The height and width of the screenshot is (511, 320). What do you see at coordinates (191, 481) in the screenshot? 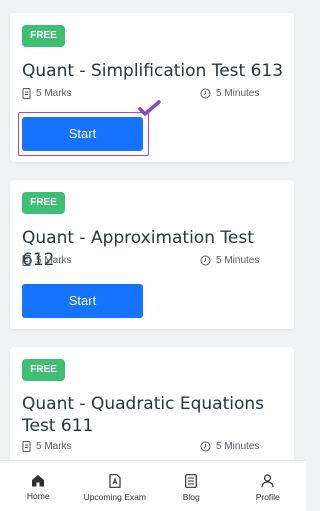
I see `blog-list-icon` at bounding box center [191, 481].